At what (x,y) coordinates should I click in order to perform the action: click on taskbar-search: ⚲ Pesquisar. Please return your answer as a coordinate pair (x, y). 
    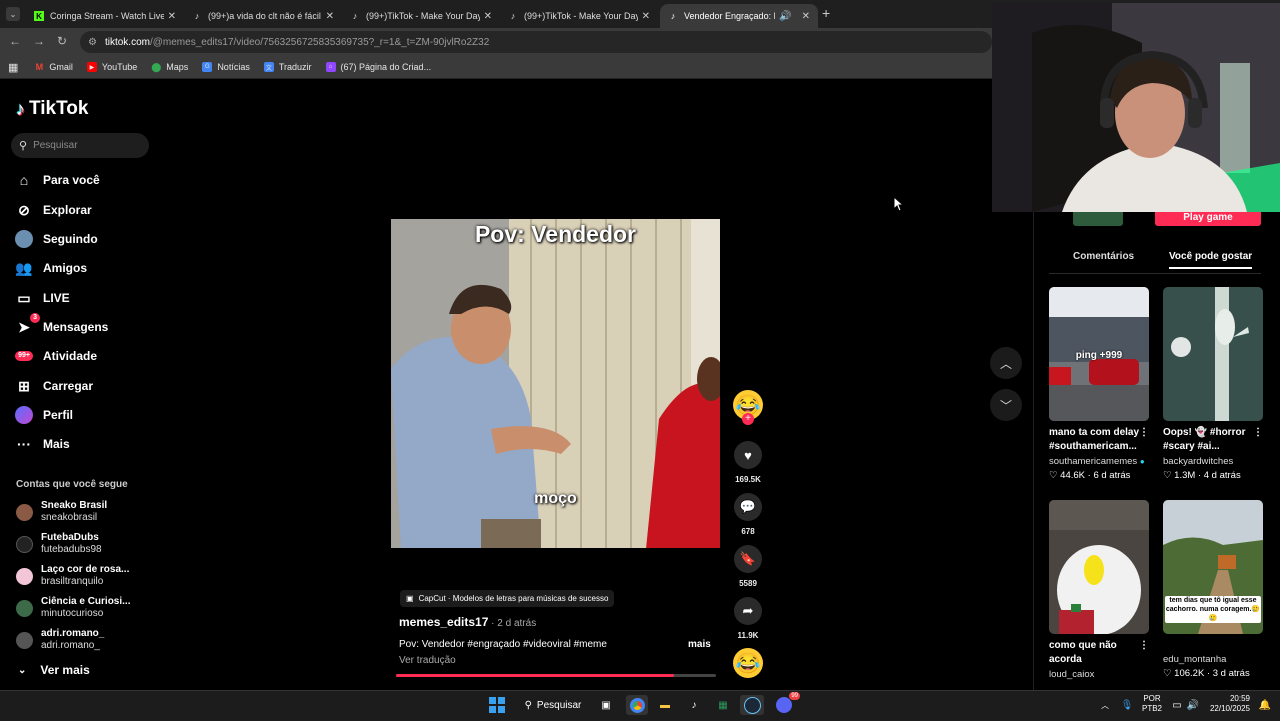
    Looking at the image, I should click on (553, 705).